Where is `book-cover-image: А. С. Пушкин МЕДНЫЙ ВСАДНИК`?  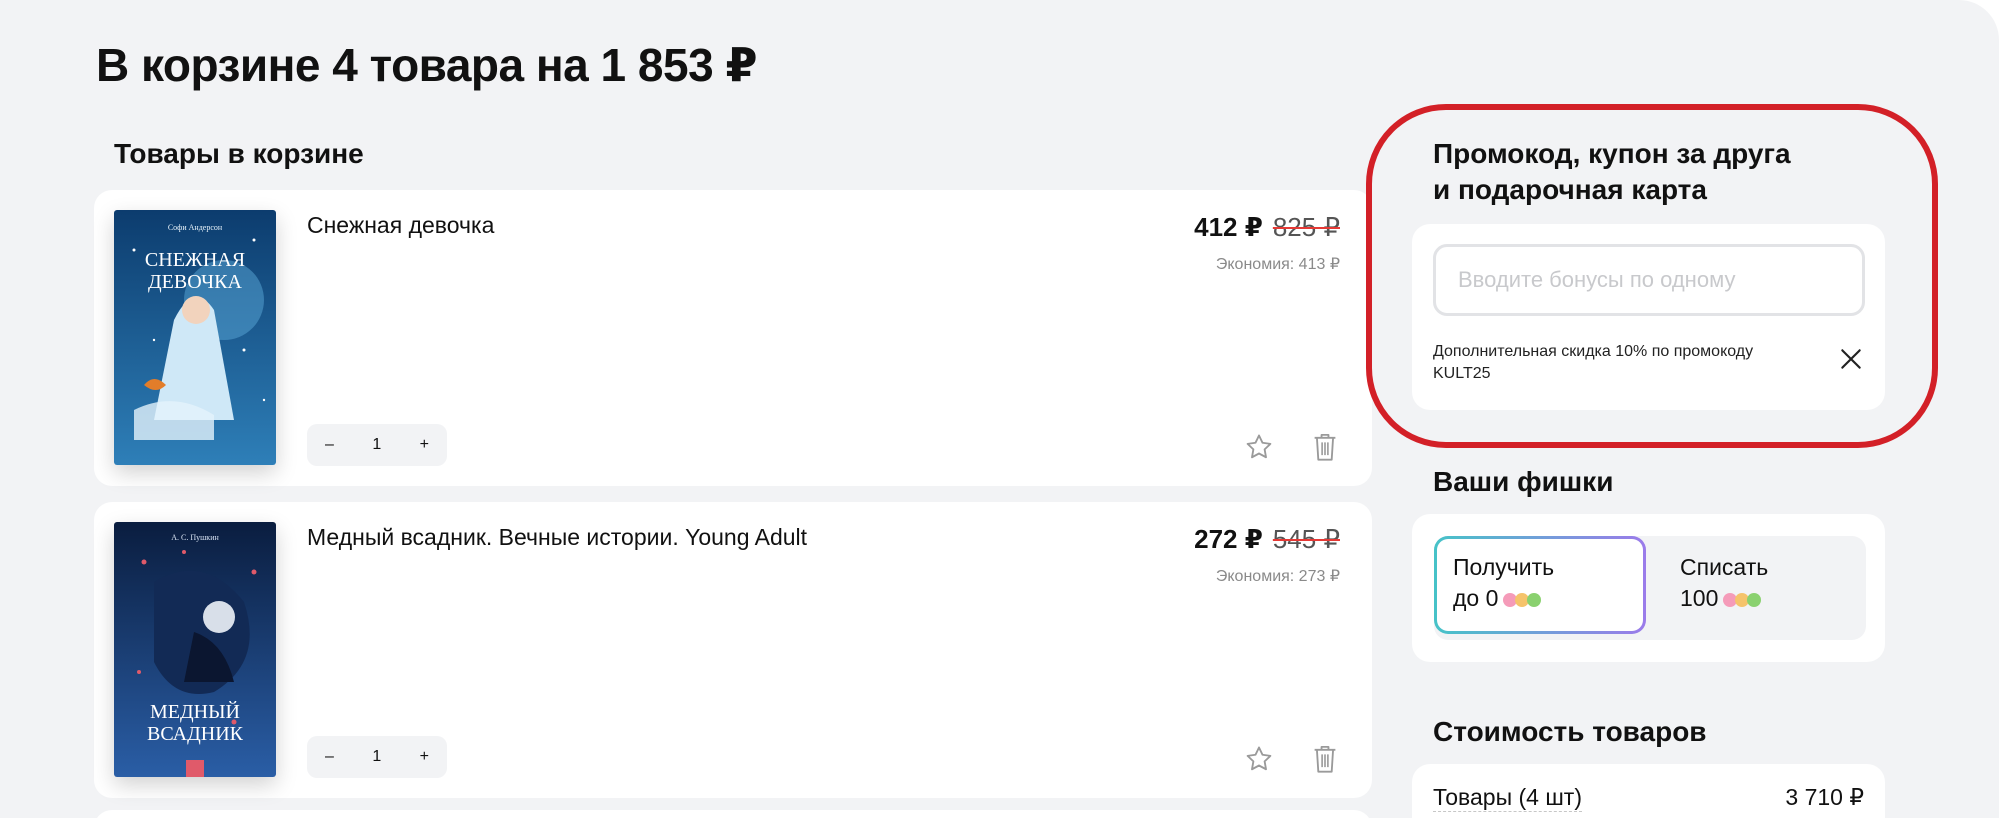
book-cover-image: А. С. Пушкин МЕДНЫЙ ВСАДНИК is located at coordinates (195, 649).